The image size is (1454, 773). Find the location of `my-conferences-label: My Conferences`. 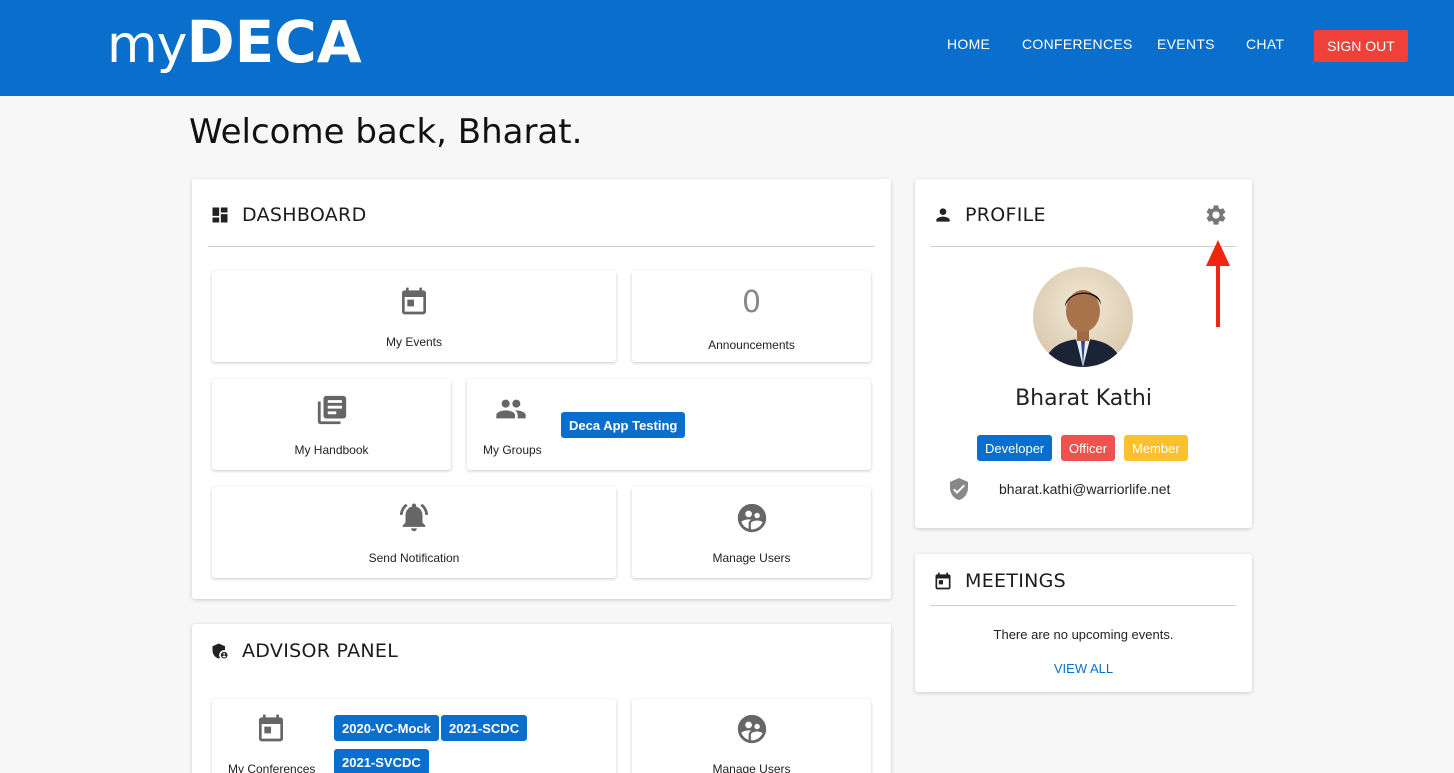

my-conferences-label: My Conferences is located at coordinates (272, 767).